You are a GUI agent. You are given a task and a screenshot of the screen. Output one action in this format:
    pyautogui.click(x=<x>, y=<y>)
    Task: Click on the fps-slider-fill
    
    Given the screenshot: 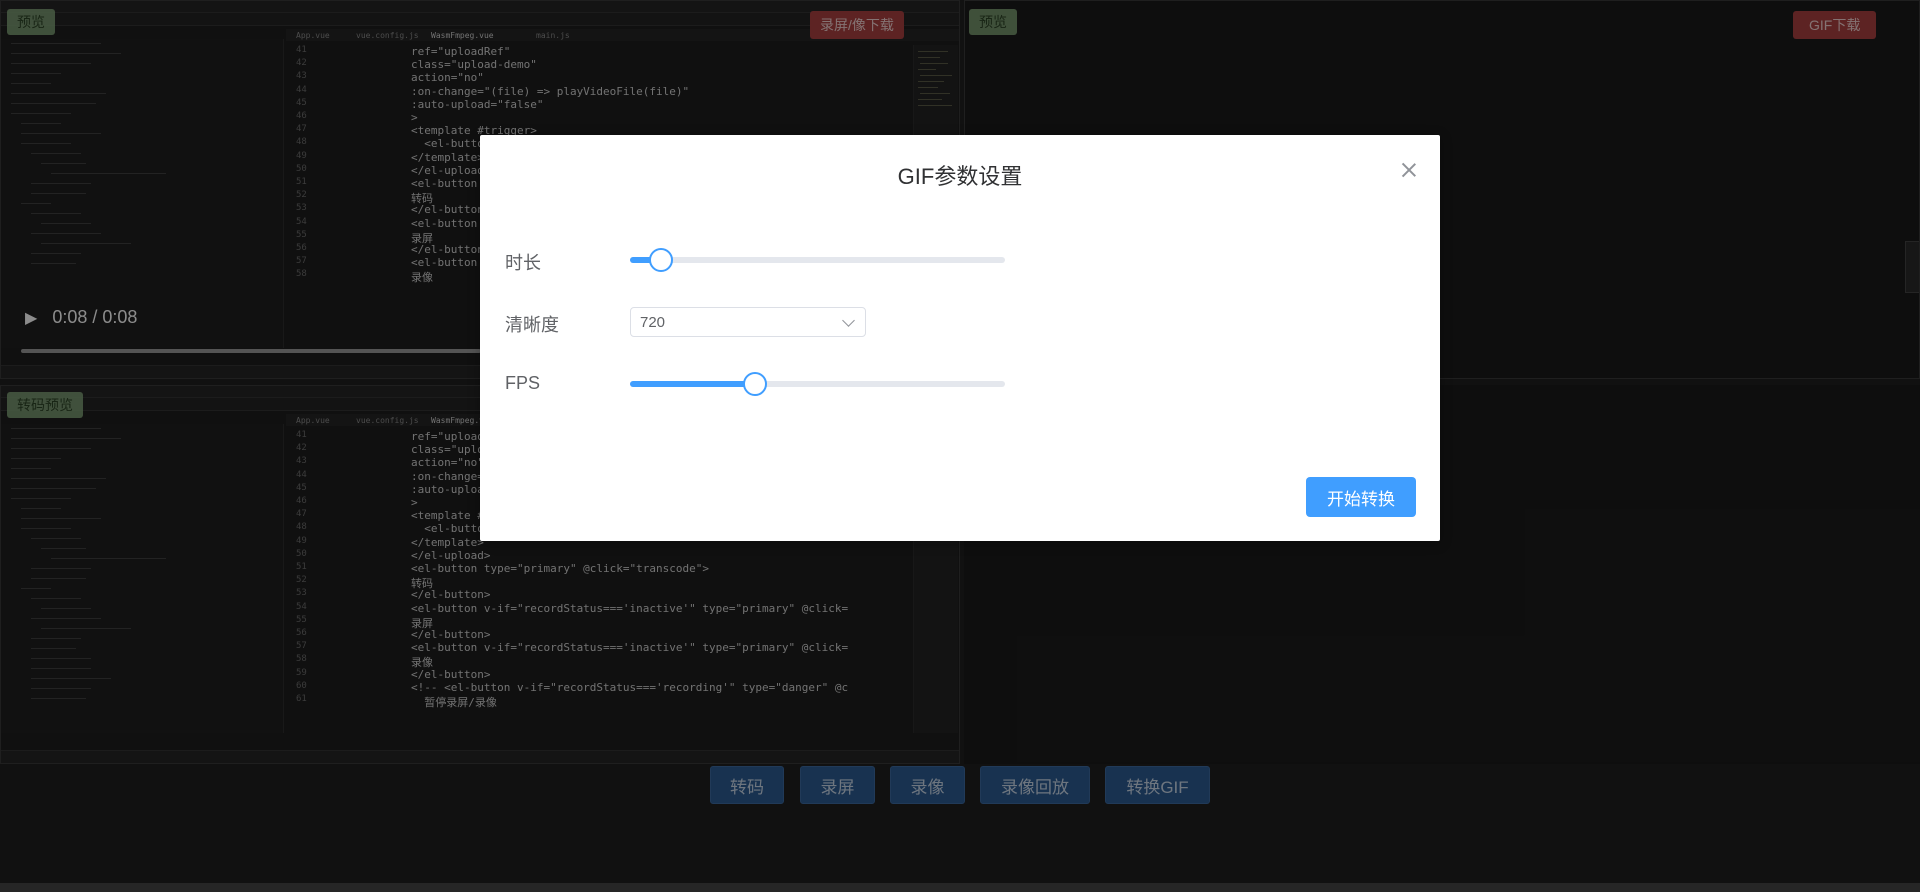 What is the action you would take?
    pyautogui.click(x=692, y=384)
    